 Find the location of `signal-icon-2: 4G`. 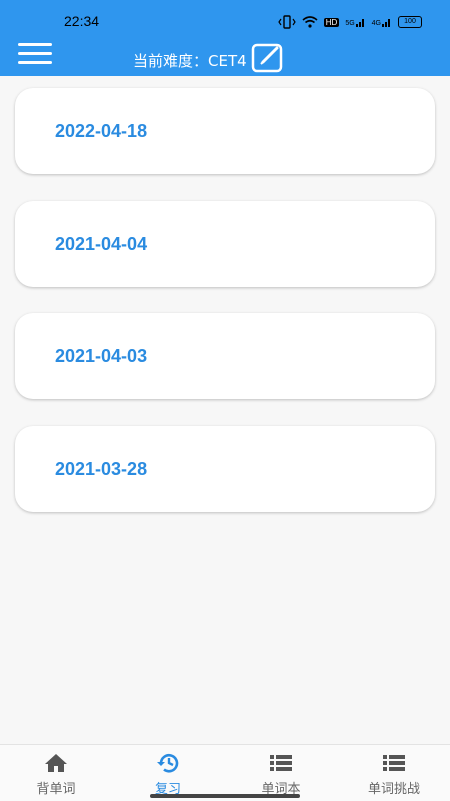

signal-icon-2: 4G is located at coordinates (382, 22).